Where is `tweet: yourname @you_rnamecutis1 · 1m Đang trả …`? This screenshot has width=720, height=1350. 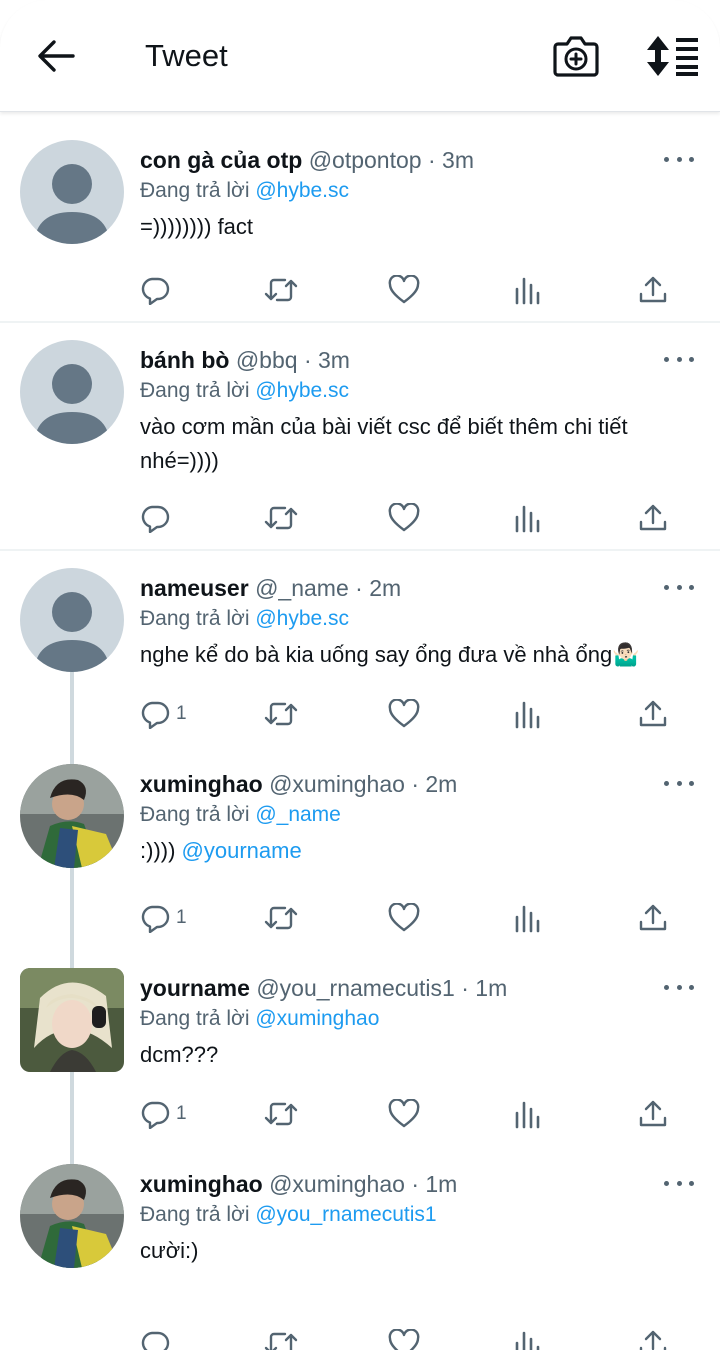
tweet: yourname @you_rnamecutis1 · 1m Đang trả … is located at coordinates (360, 1049).